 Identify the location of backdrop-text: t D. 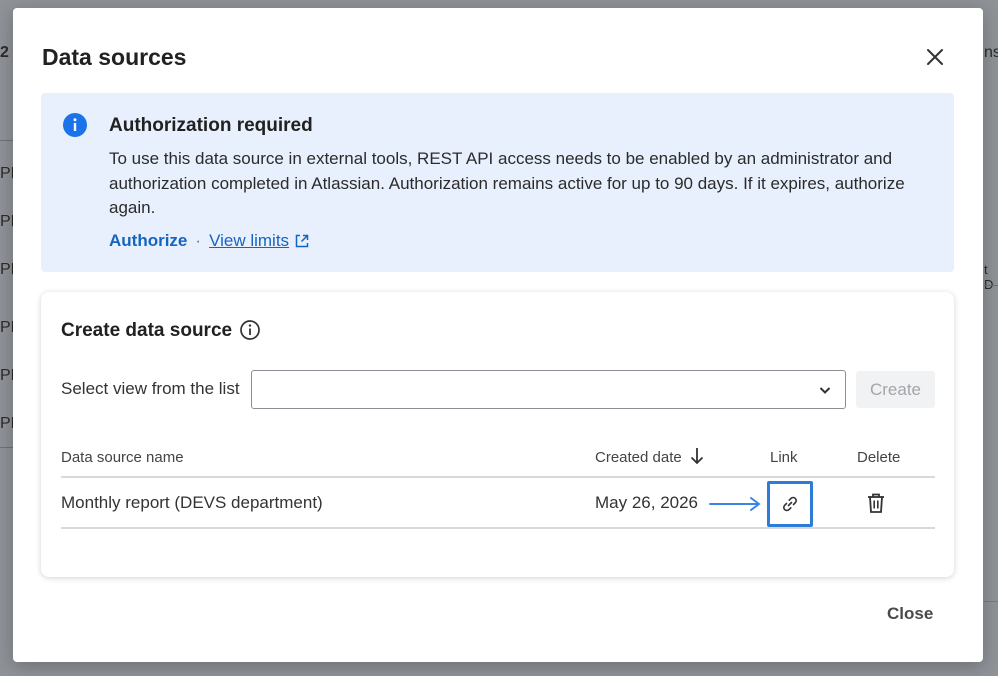
(988, 277).